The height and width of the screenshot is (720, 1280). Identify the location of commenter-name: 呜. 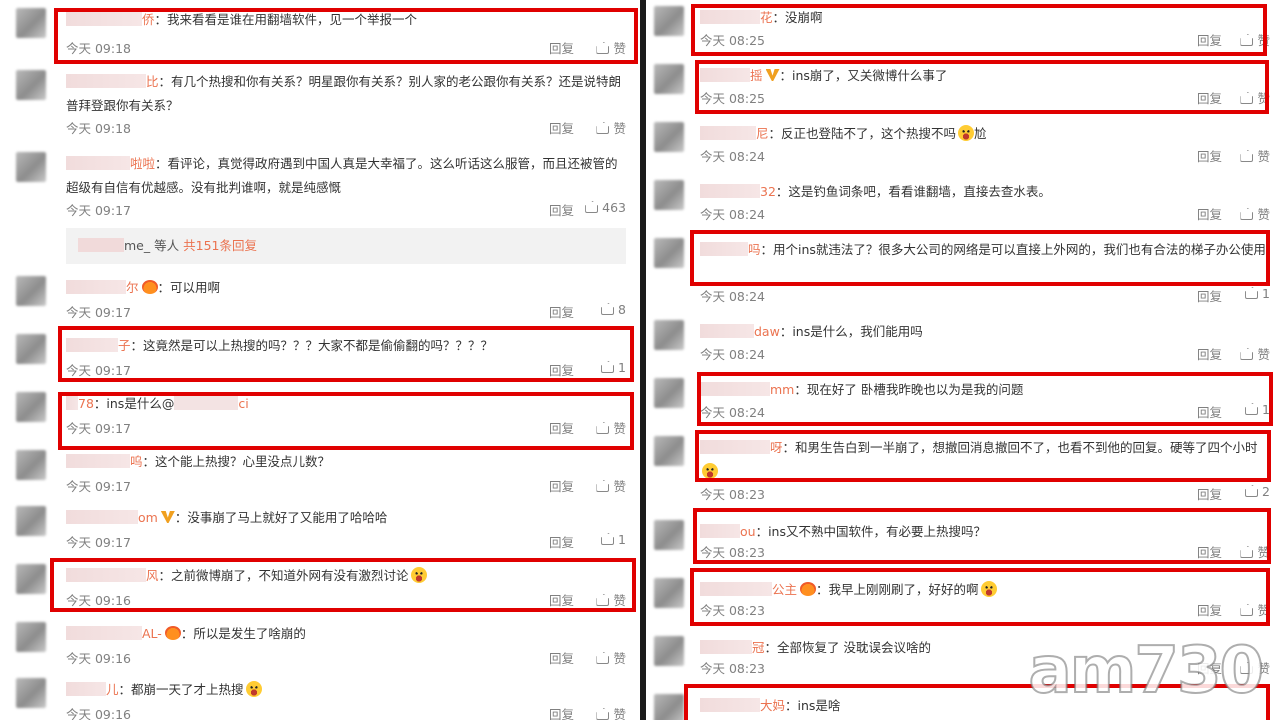
(104, 462).